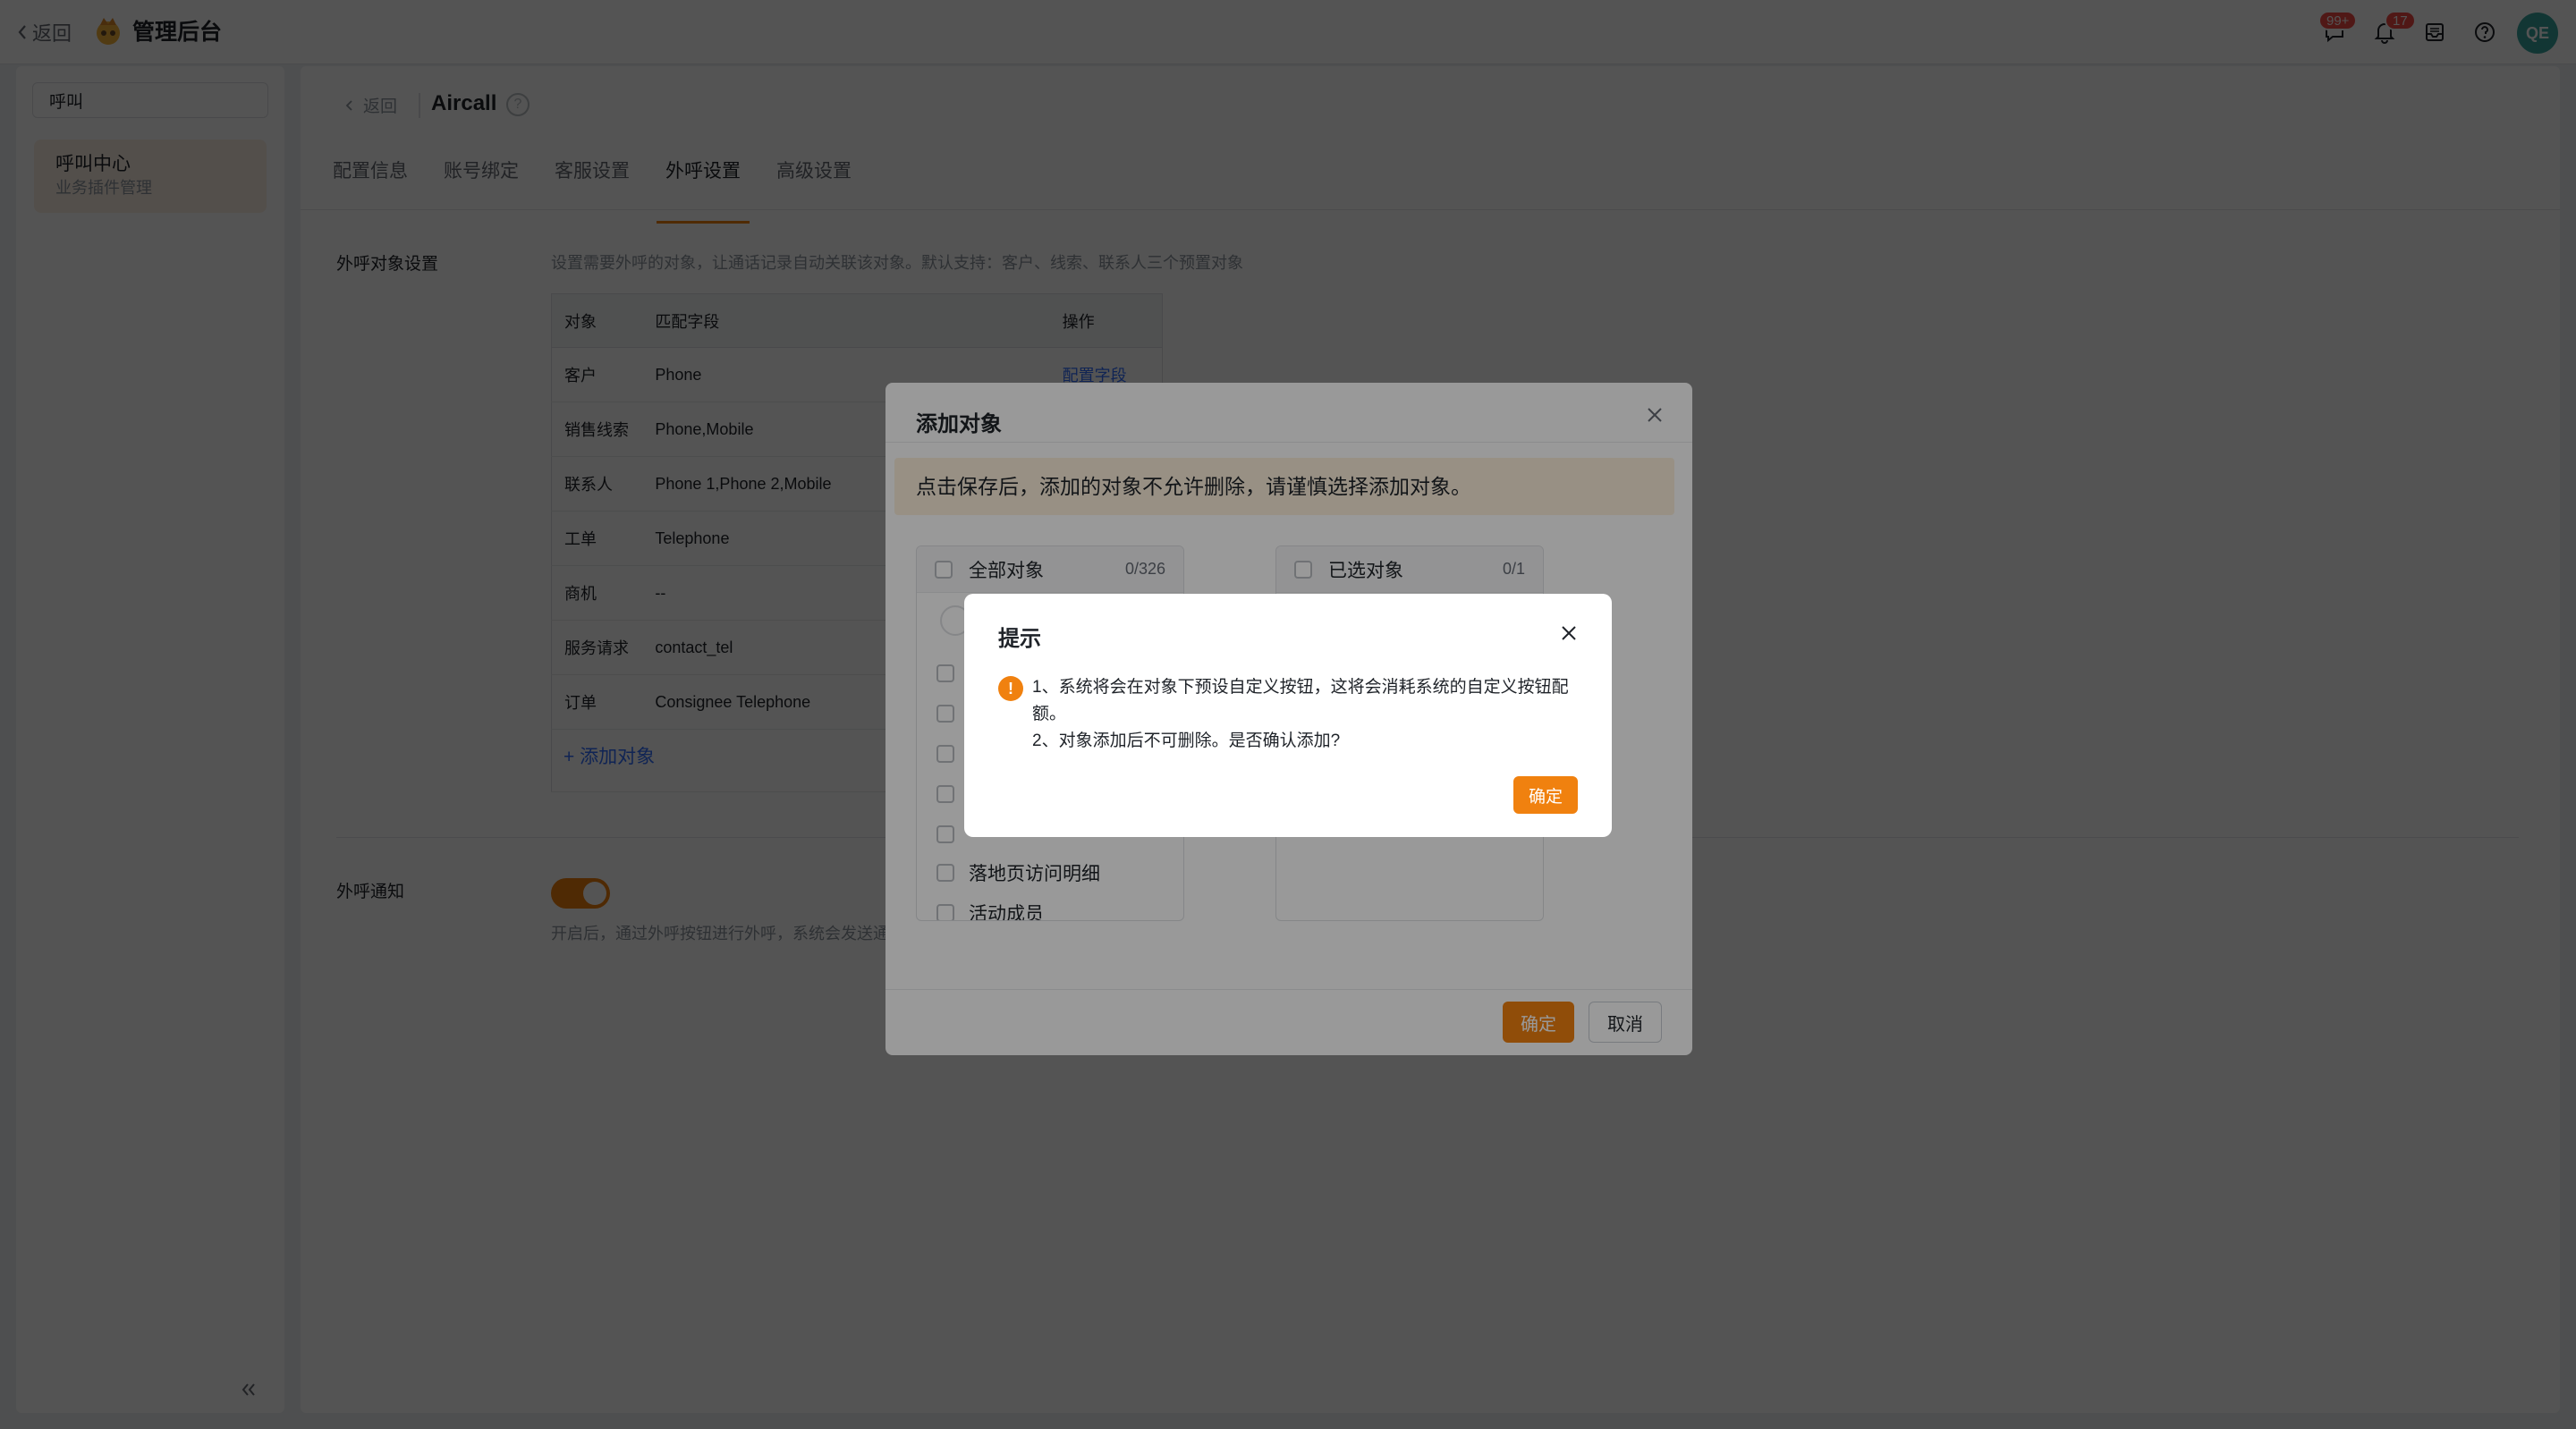 Image resolution: width=2576 pixels, height=1429 pixels. I want to click on confirm-ok-button: 确定, so click(1545, 795).